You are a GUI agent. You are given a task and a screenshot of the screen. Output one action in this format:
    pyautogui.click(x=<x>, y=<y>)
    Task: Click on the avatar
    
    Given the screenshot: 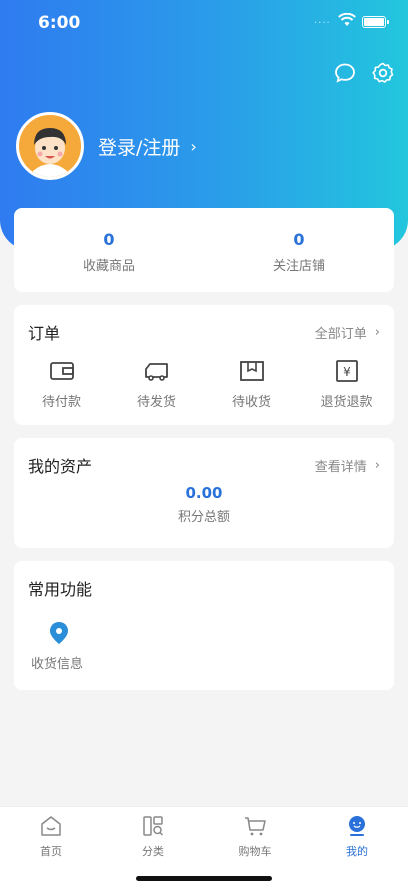 What is the action you would take?
    pyautogui.click(x=50, y=146)
    